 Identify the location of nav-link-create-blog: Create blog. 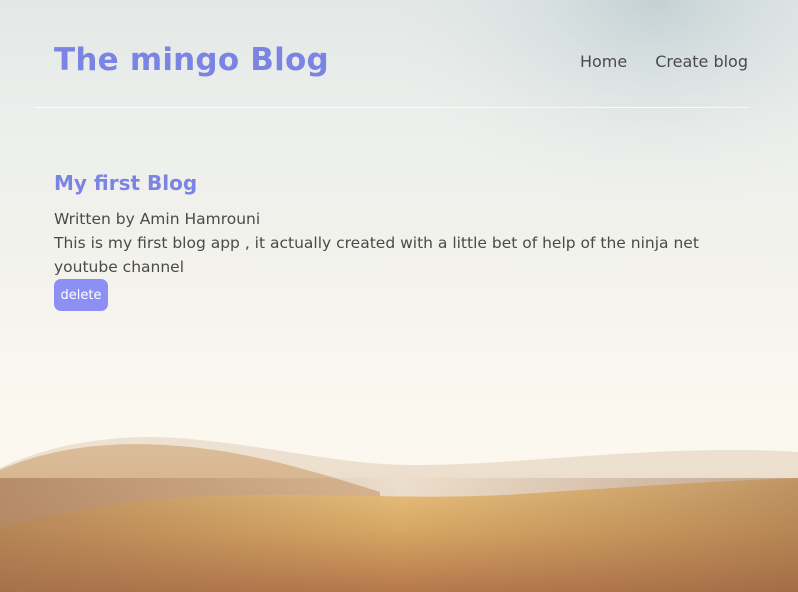
(701, 61).